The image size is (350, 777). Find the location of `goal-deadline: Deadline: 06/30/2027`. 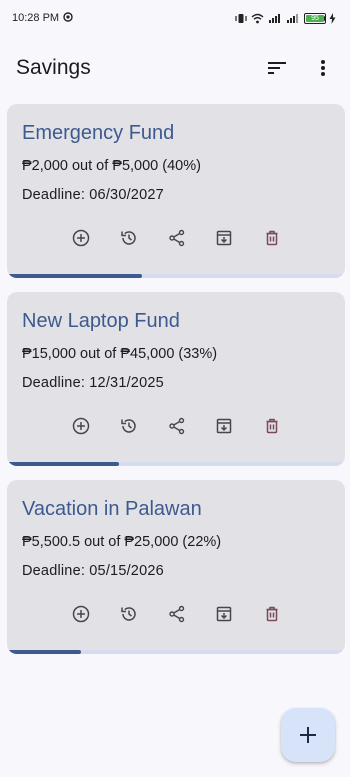

goal-deadline: Deadline: 06/30/2027 is located at coordinates (93, 195).